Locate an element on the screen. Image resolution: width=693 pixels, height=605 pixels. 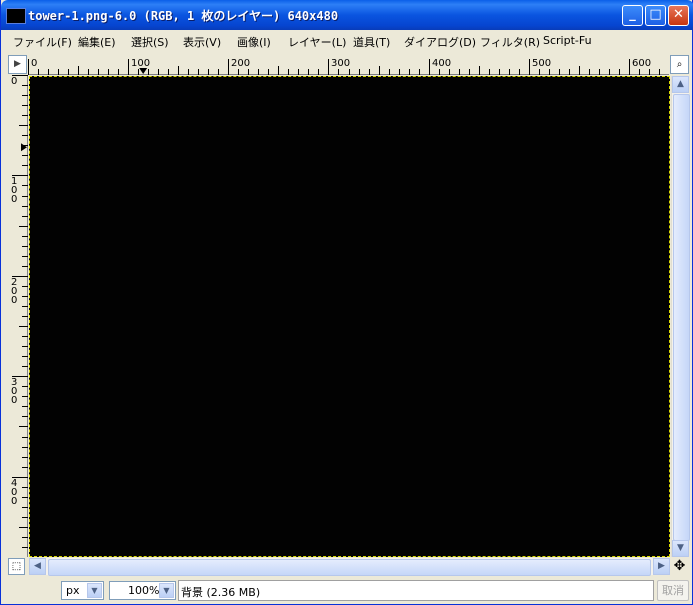
move-arrows-icon: ✥ is located at coordinates (679, 566).